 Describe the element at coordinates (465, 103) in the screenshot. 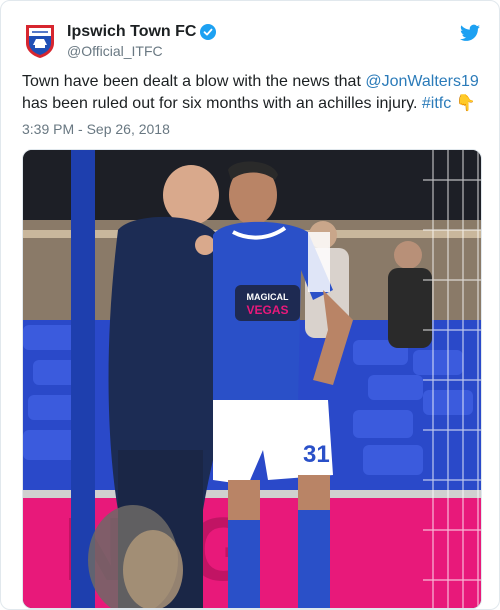

I see `pointing-down-emoji: 👇` at that location.